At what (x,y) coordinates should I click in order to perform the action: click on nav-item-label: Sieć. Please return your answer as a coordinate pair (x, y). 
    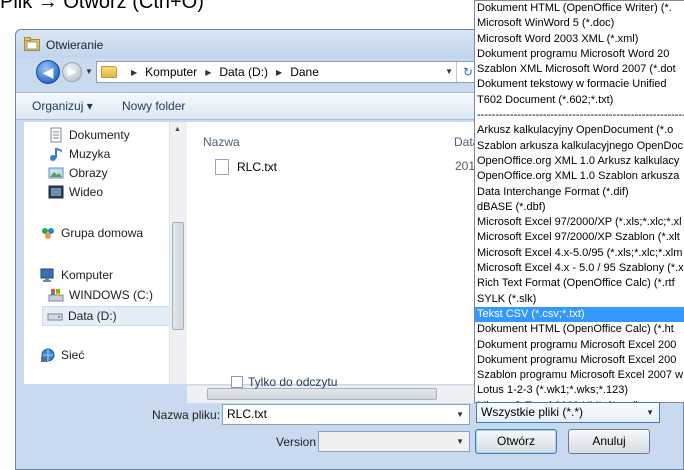
    Looking at the image, I should click on (73, 355).